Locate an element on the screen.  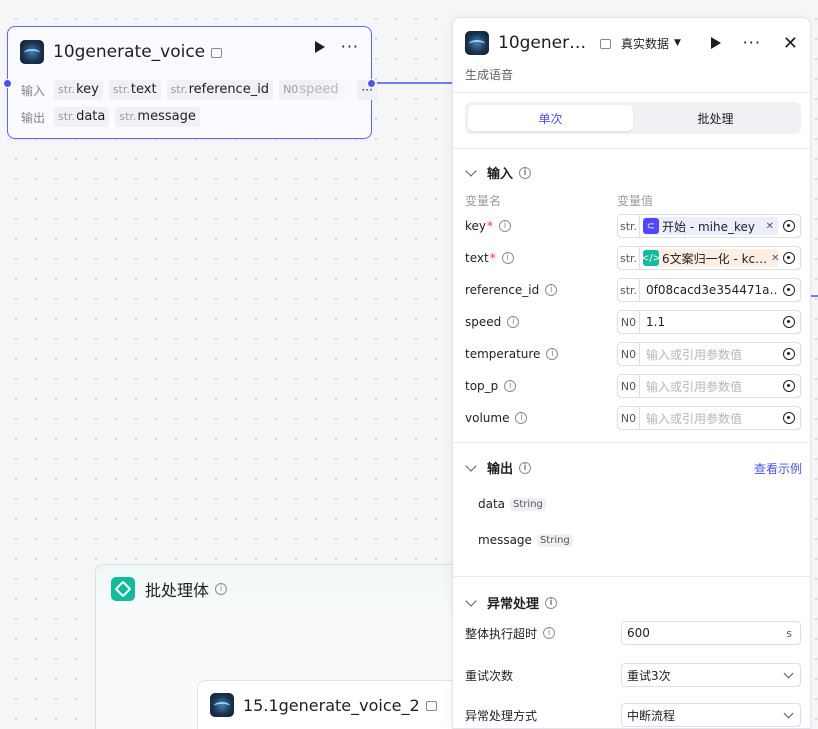
retry-value: 重试3次 is located at coordinates (649, 675).